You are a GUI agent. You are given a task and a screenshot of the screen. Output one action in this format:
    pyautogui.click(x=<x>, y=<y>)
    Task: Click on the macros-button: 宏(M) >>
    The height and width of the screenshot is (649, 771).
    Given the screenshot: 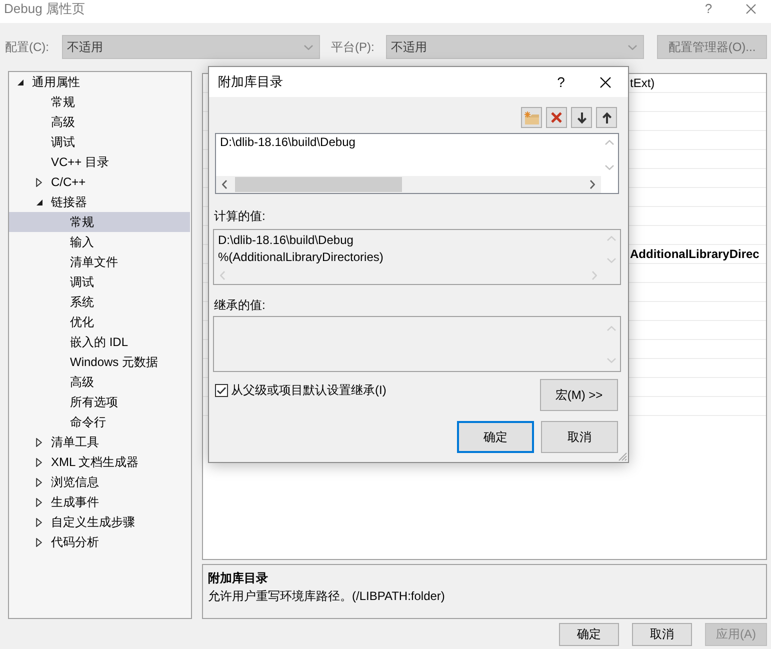 What is the action you would take?
    pyautogui.click(x=579, y=395)
    